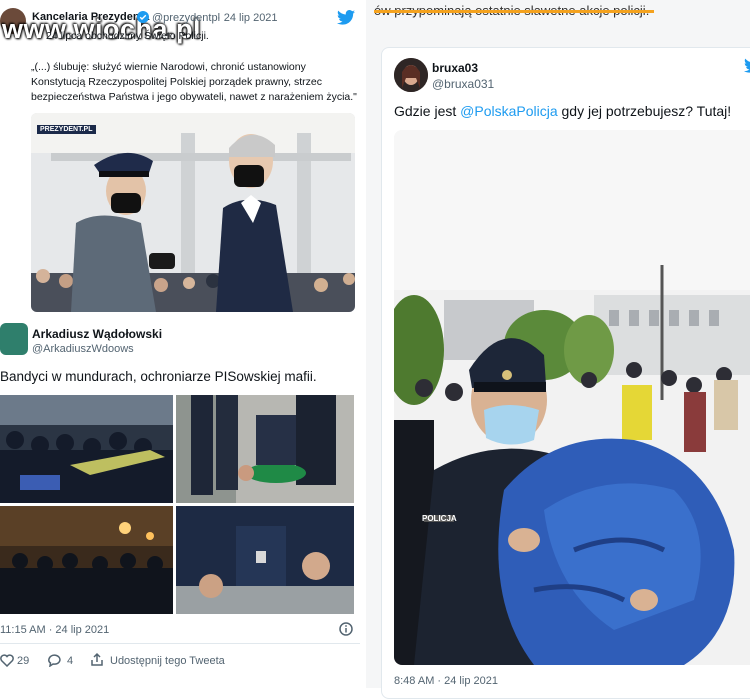 This screenshot has width=750, height=699. I want to click on tweet2-author-name: Arkadiusz Wądołowski, so click(97, 334).